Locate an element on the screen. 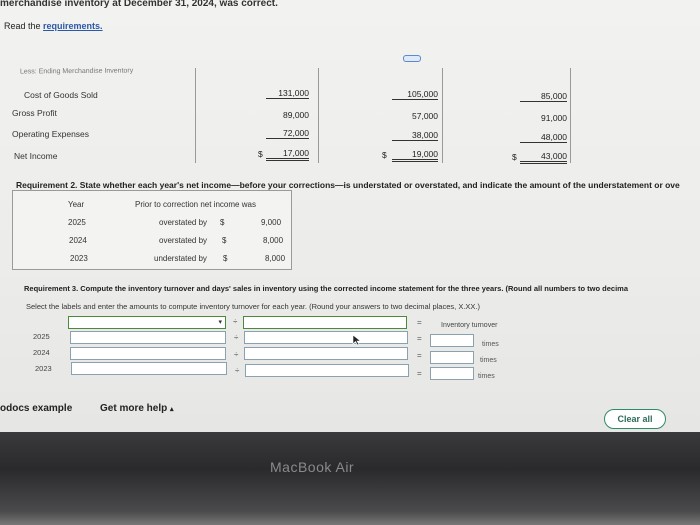  get-more-help-link: Get more help ▴ is located at coordinates (137, 408).